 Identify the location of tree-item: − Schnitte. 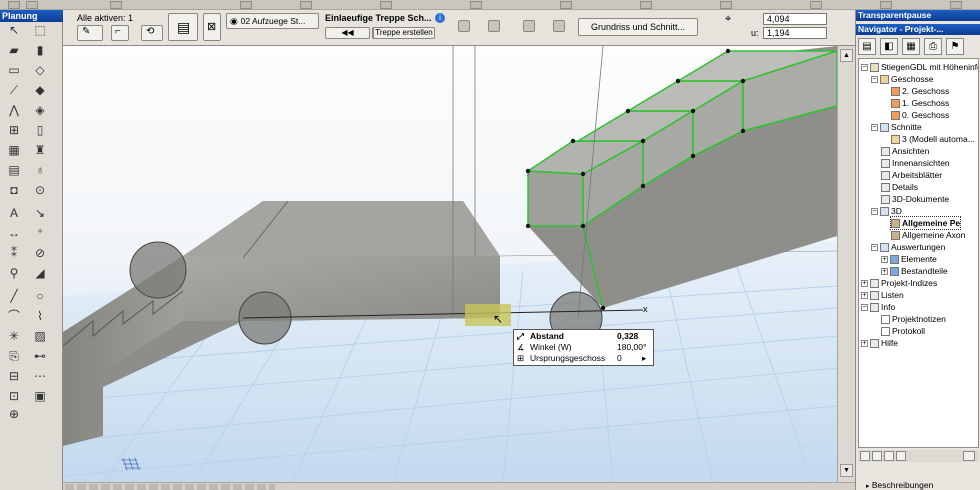
(896, 127).